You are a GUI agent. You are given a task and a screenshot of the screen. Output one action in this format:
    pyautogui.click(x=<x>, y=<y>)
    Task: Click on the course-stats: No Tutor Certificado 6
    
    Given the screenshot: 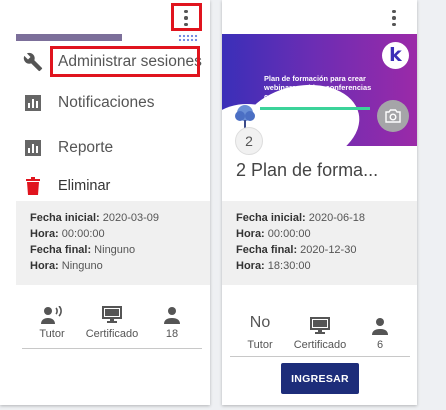 What is the action you would take?
    pyautogui.click(x=320, y=330)
    